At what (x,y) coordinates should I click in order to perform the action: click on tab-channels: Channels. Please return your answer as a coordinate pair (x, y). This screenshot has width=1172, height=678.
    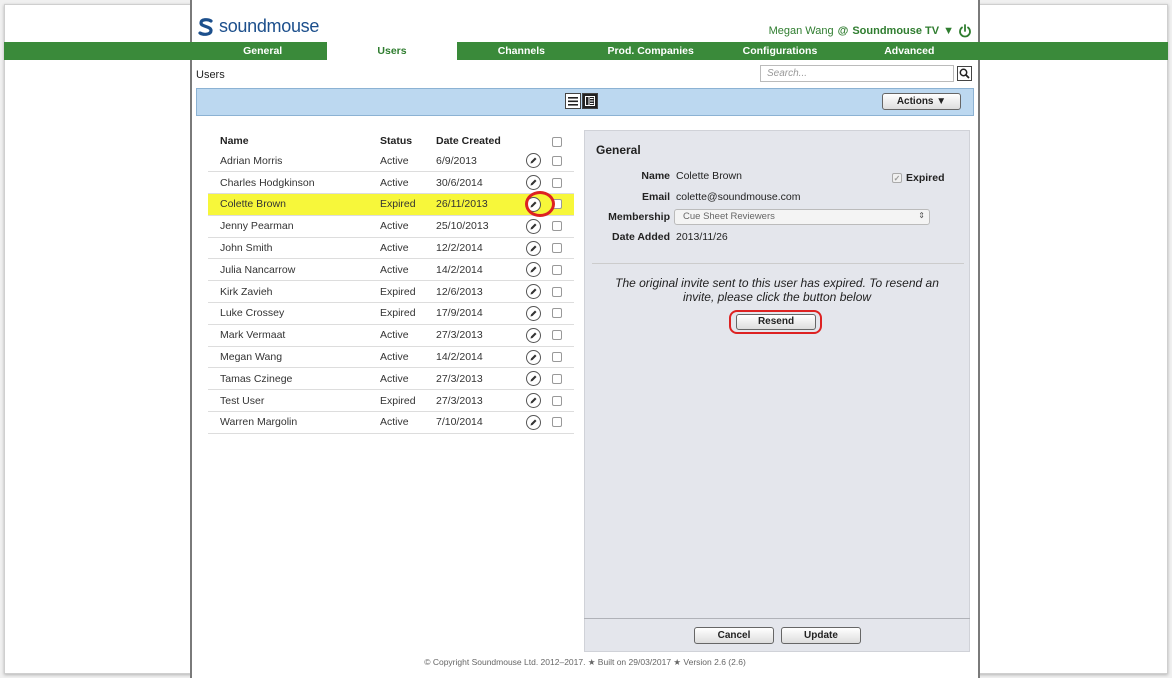
    Looking at the image, I should click on (521, 51).